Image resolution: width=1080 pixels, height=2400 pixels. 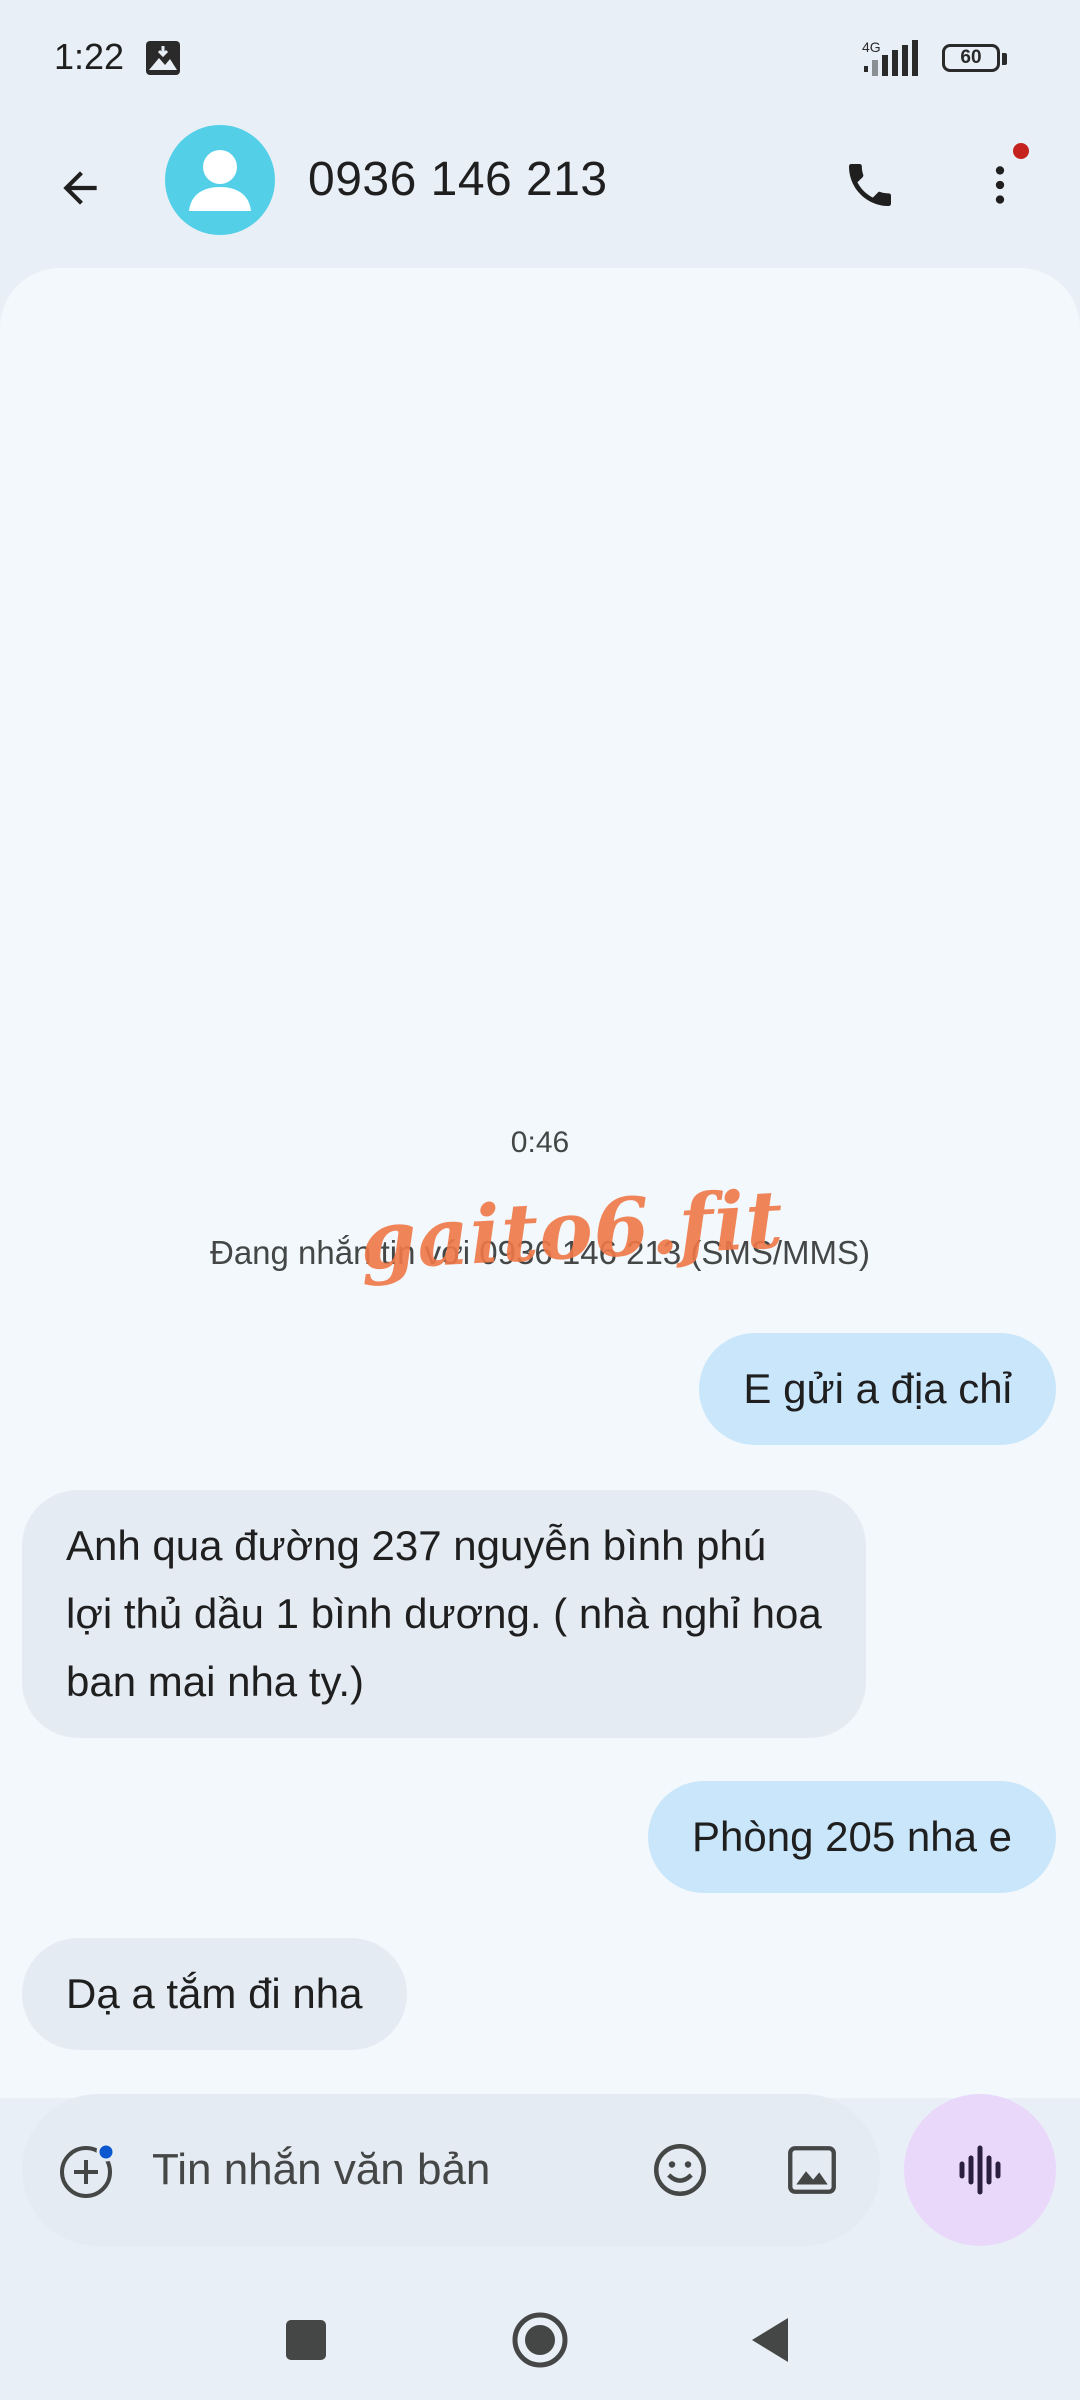 I want to click on compose-bar, so click(x=451, y=2170).